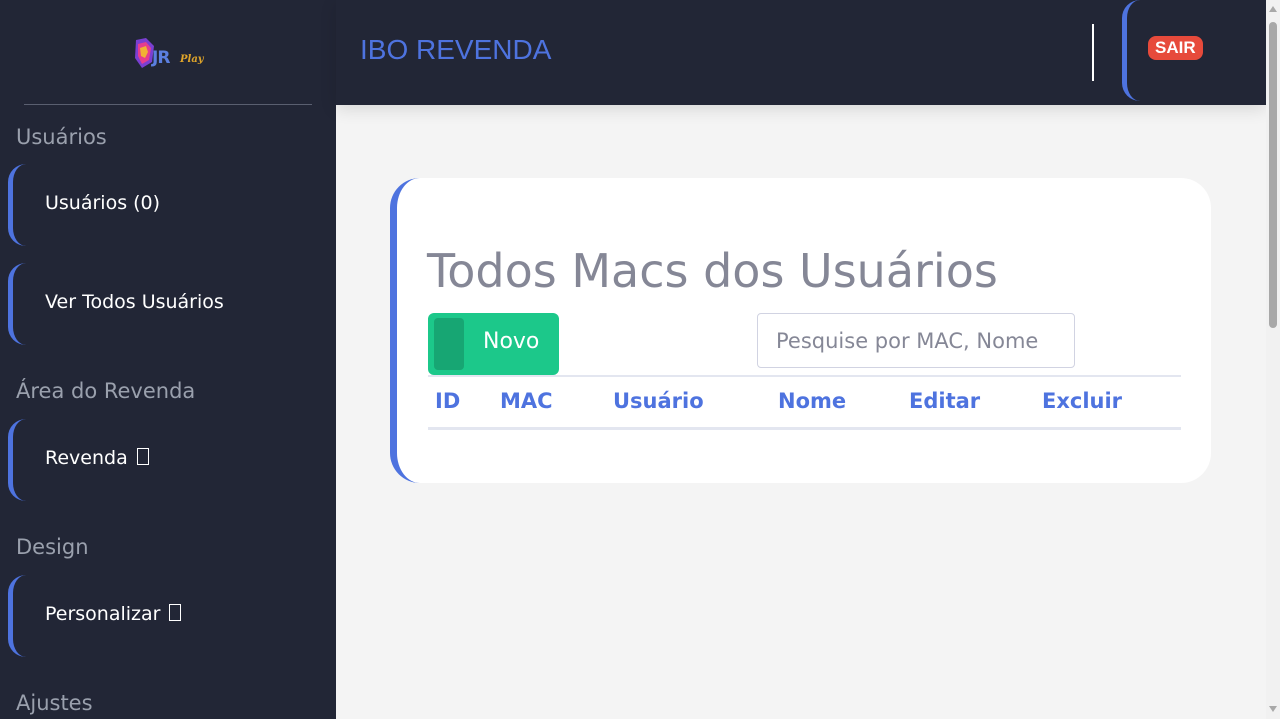 This screenshot has height=719, width=1280. What do you see at coordinates (447, 401) in the screenshot?
I see `column-header-id: ID` at bounding box center [447, 401].